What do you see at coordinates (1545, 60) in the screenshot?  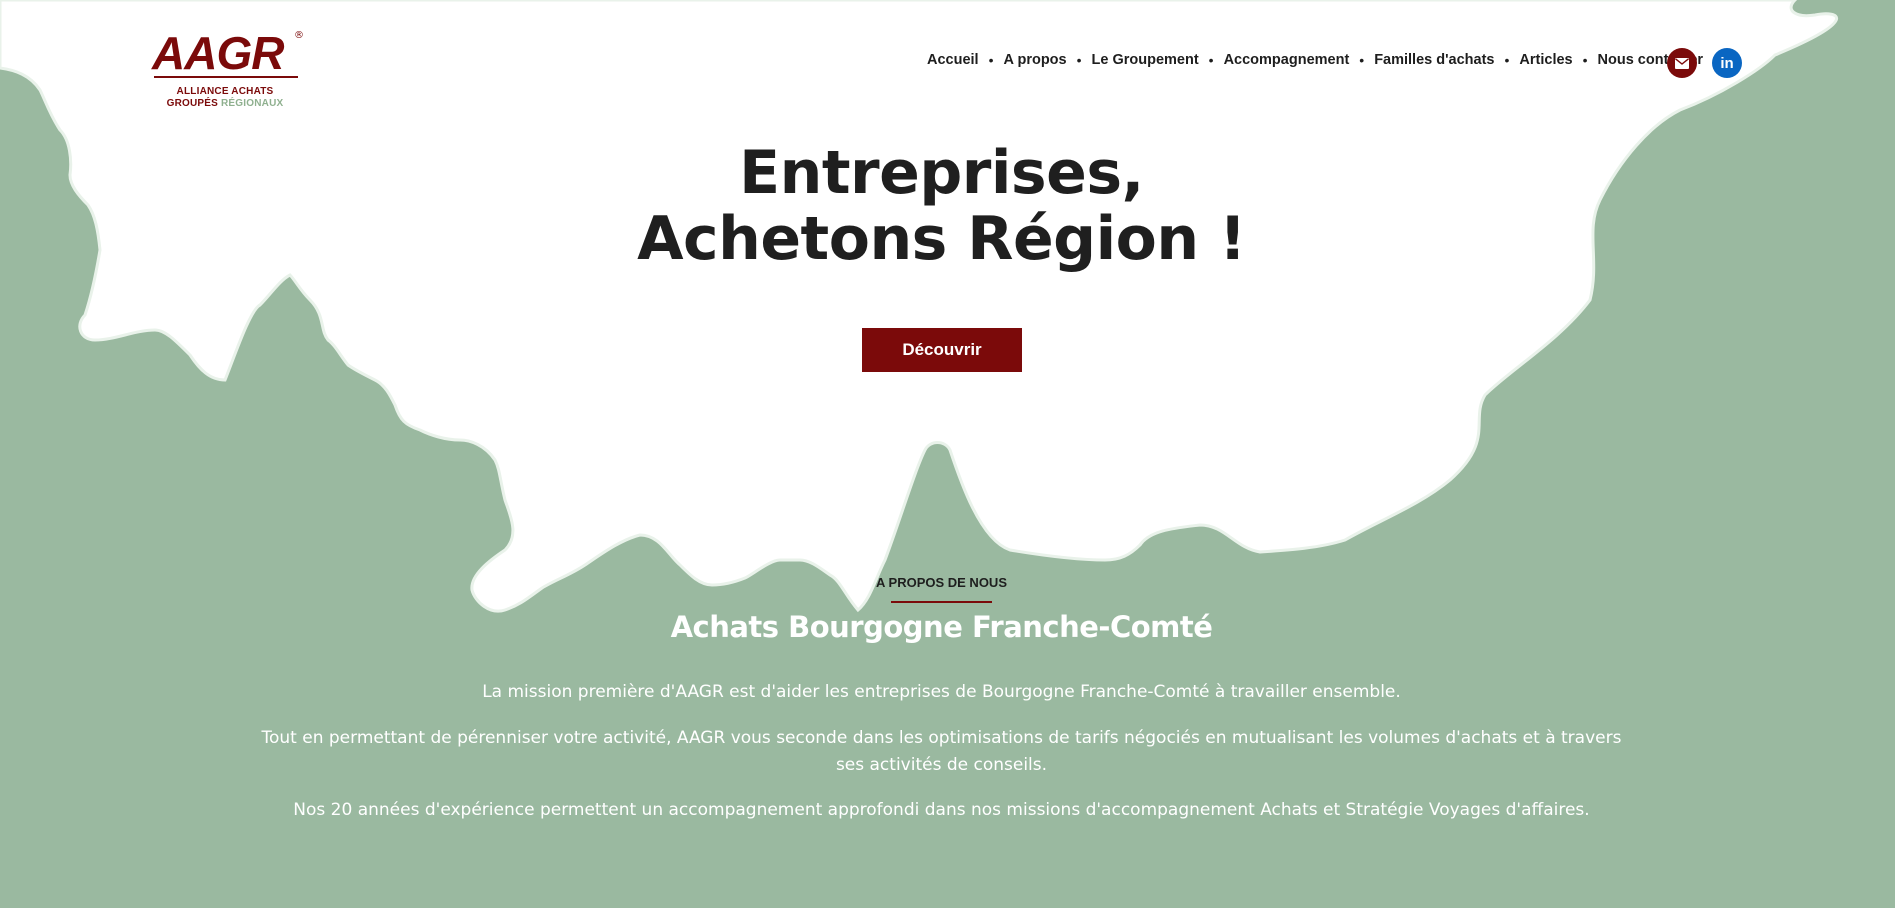 I see `nav-item-articles: Articles` at bounding box center [1545, 60].